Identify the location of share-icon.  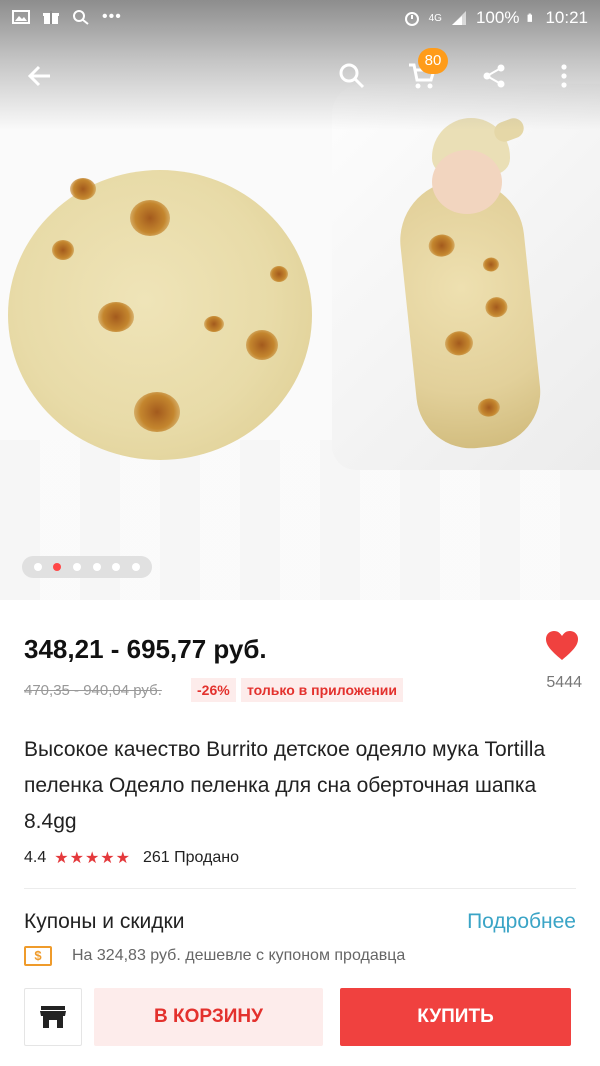
(494, 76).